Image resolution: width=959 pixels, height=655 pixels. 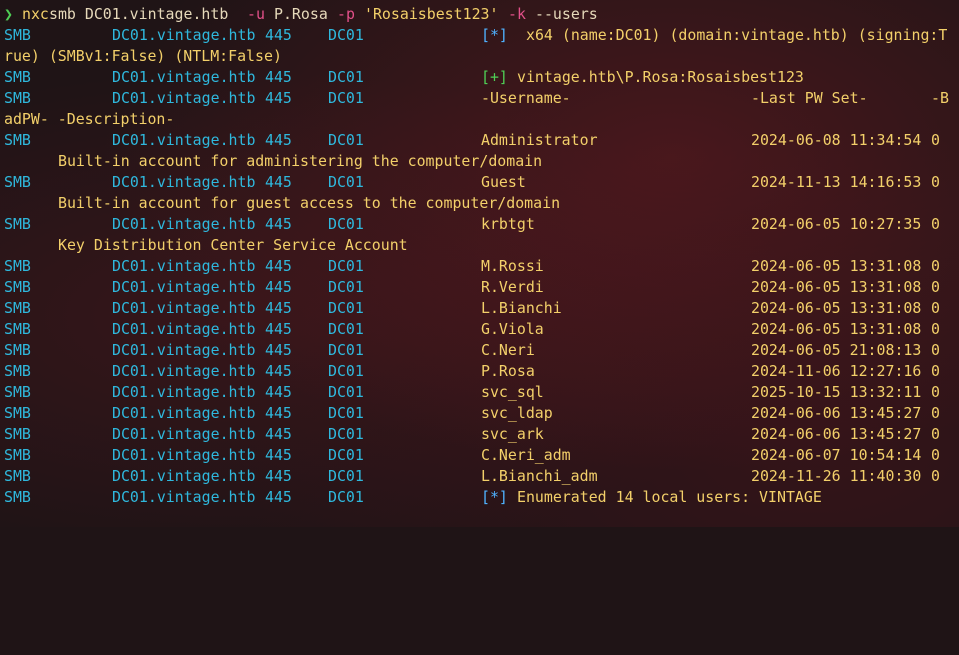 What do you see at coordinates (836, 224) in the screenshot?
I see `last-pw-set-cell: 2024-06-05 10:27:35` at bounding box center [836, 224].